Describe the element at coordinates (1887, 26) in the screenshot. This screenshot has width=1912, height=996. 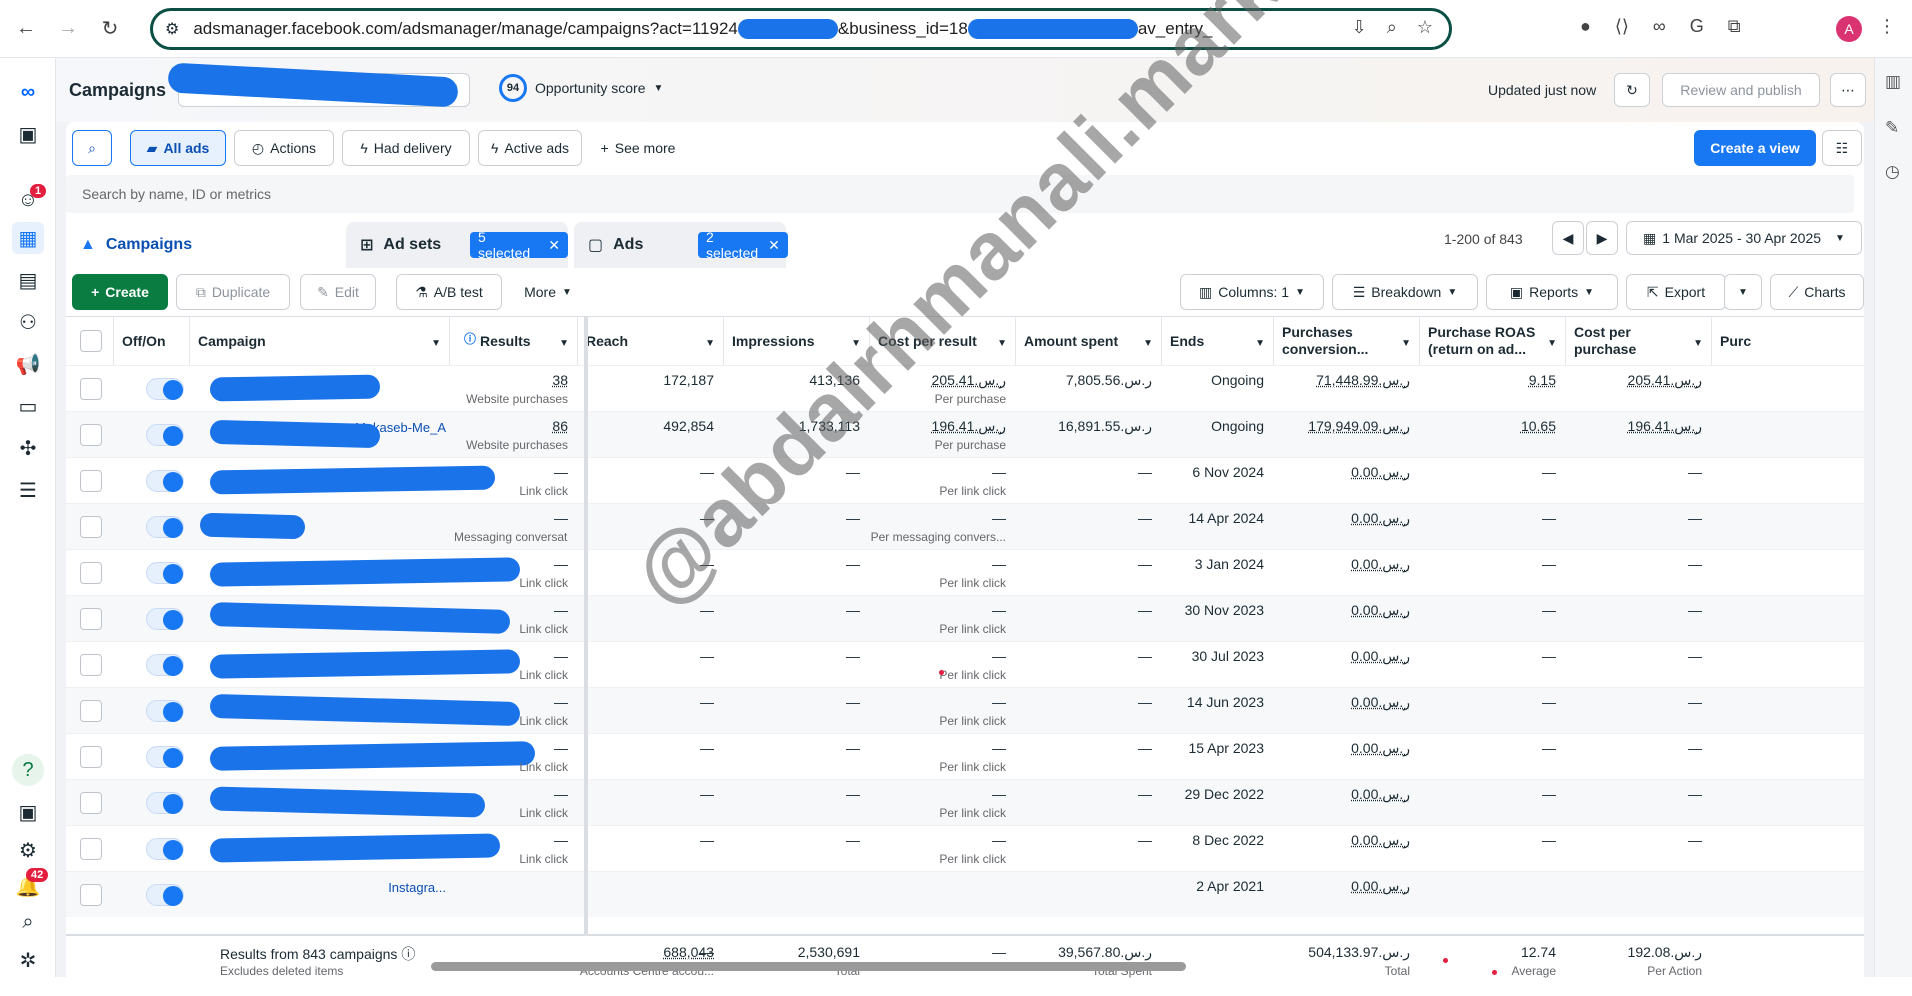
I see `menu-kebab-icon: ⋮` at that location.